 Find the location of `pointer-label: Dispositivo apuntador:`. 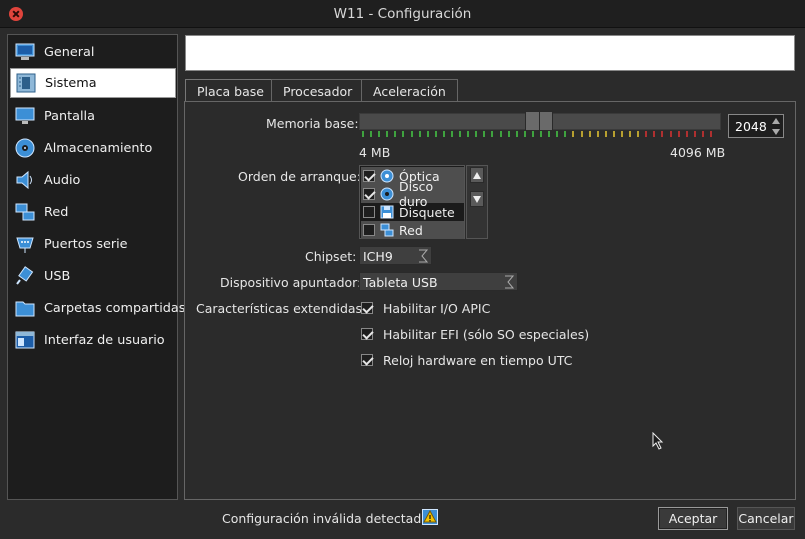

pointer-label: Dispositivo apuntador: is located at coordinates (291, 282).